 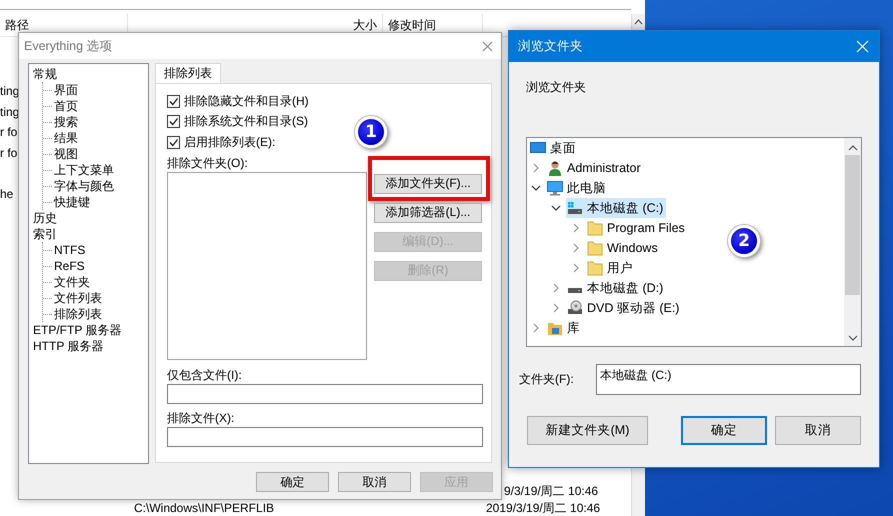 I want to click on tree-item: 库, so click(x=564, y=328).